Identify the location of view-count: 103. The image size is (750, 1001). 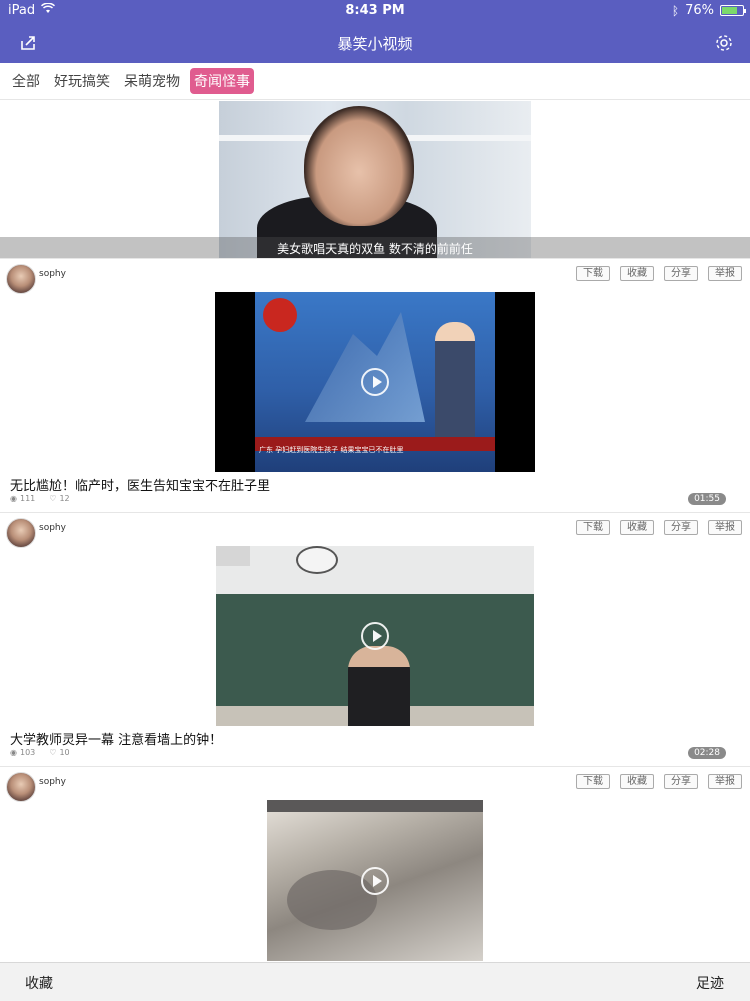
(27, 752).